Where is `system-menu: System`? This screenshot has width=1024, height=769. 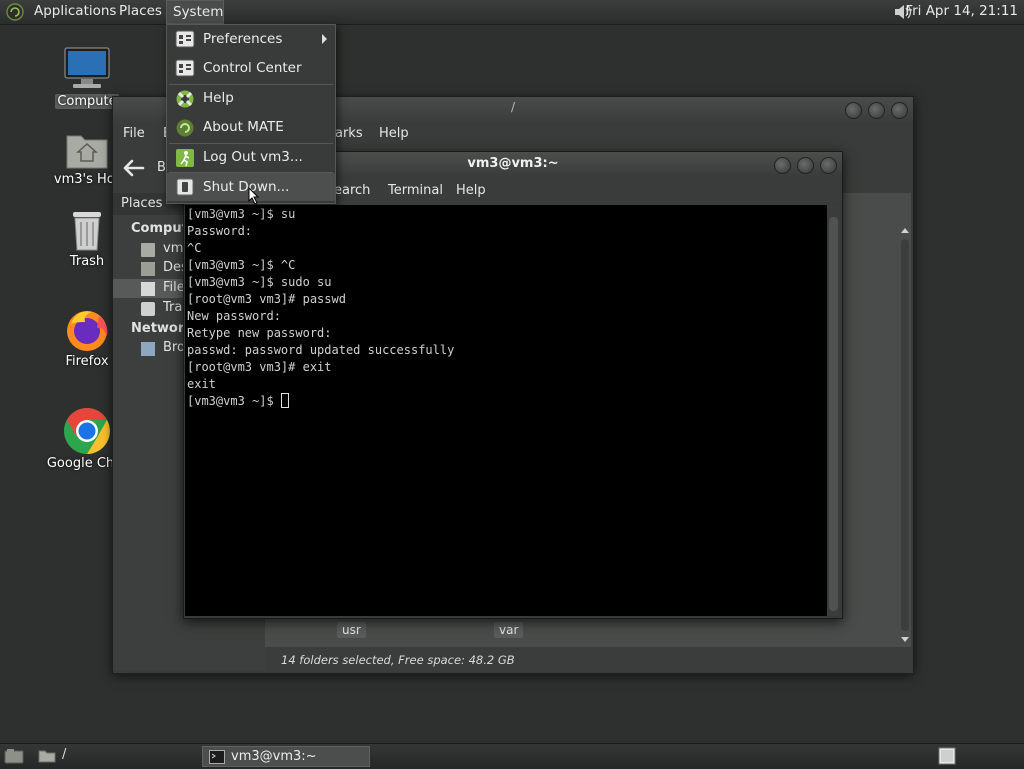 system-menu: System is located at coordinates (195, 12).